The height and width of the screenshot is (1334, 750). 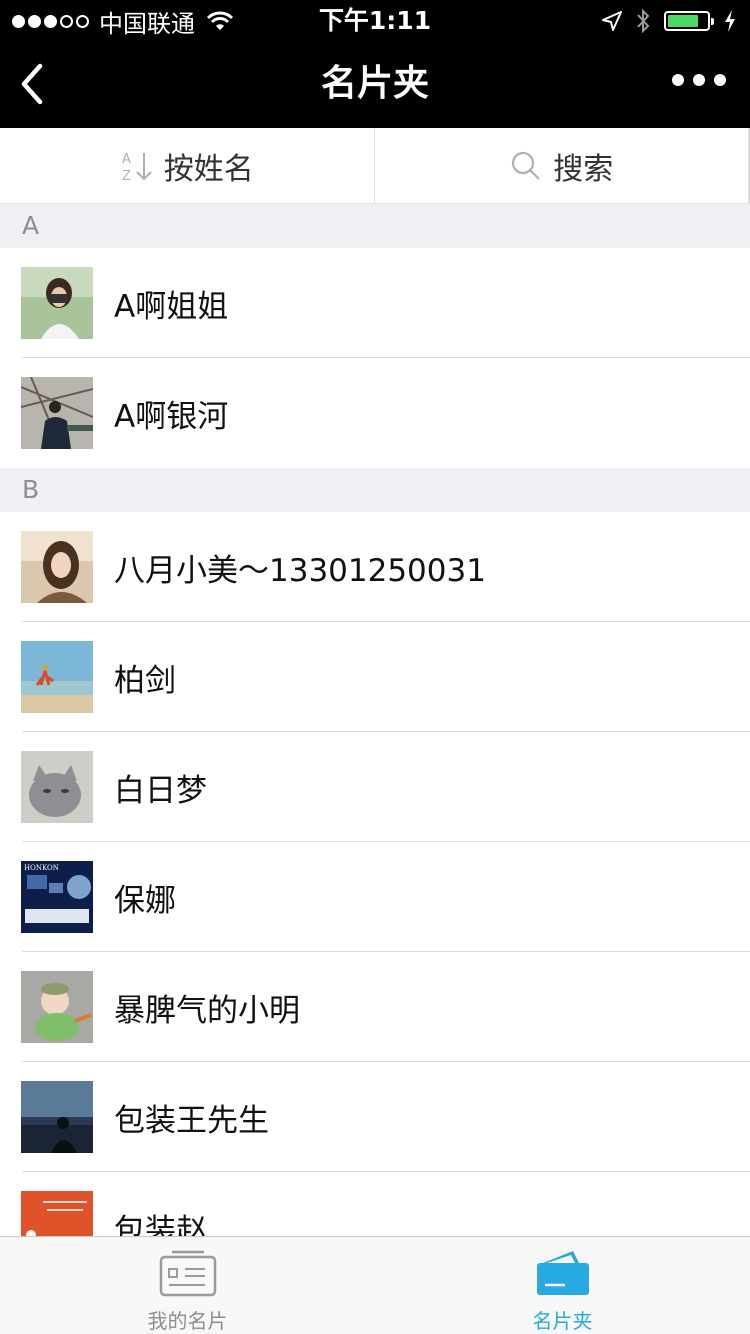 What do you see at coordinates (137, 167) in the screenshot?
I see `sort-az-icon: A Z` at bounding box center [137, 167].